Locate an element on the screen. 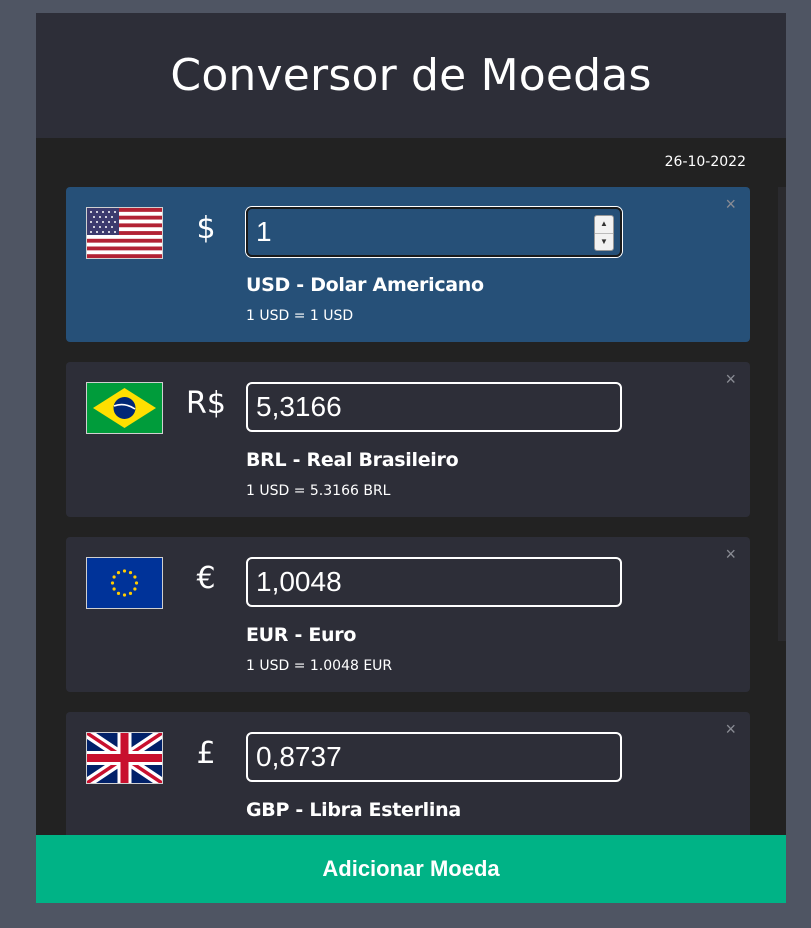 The image size is (811, 928). brazil-flag-icon is located at coordinates (124, 408).